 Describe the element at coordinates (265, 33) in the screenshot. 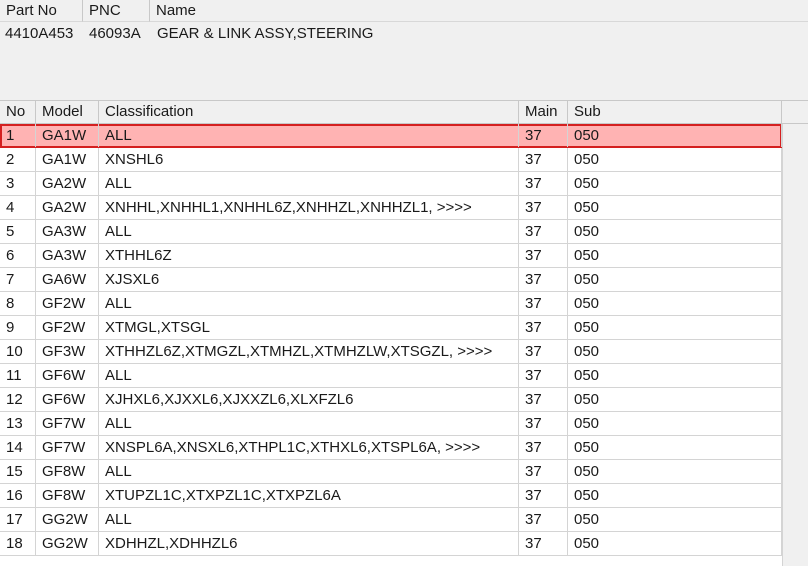

I see `name-value: GEAR & LINK ASSY,STEERING` at that location.